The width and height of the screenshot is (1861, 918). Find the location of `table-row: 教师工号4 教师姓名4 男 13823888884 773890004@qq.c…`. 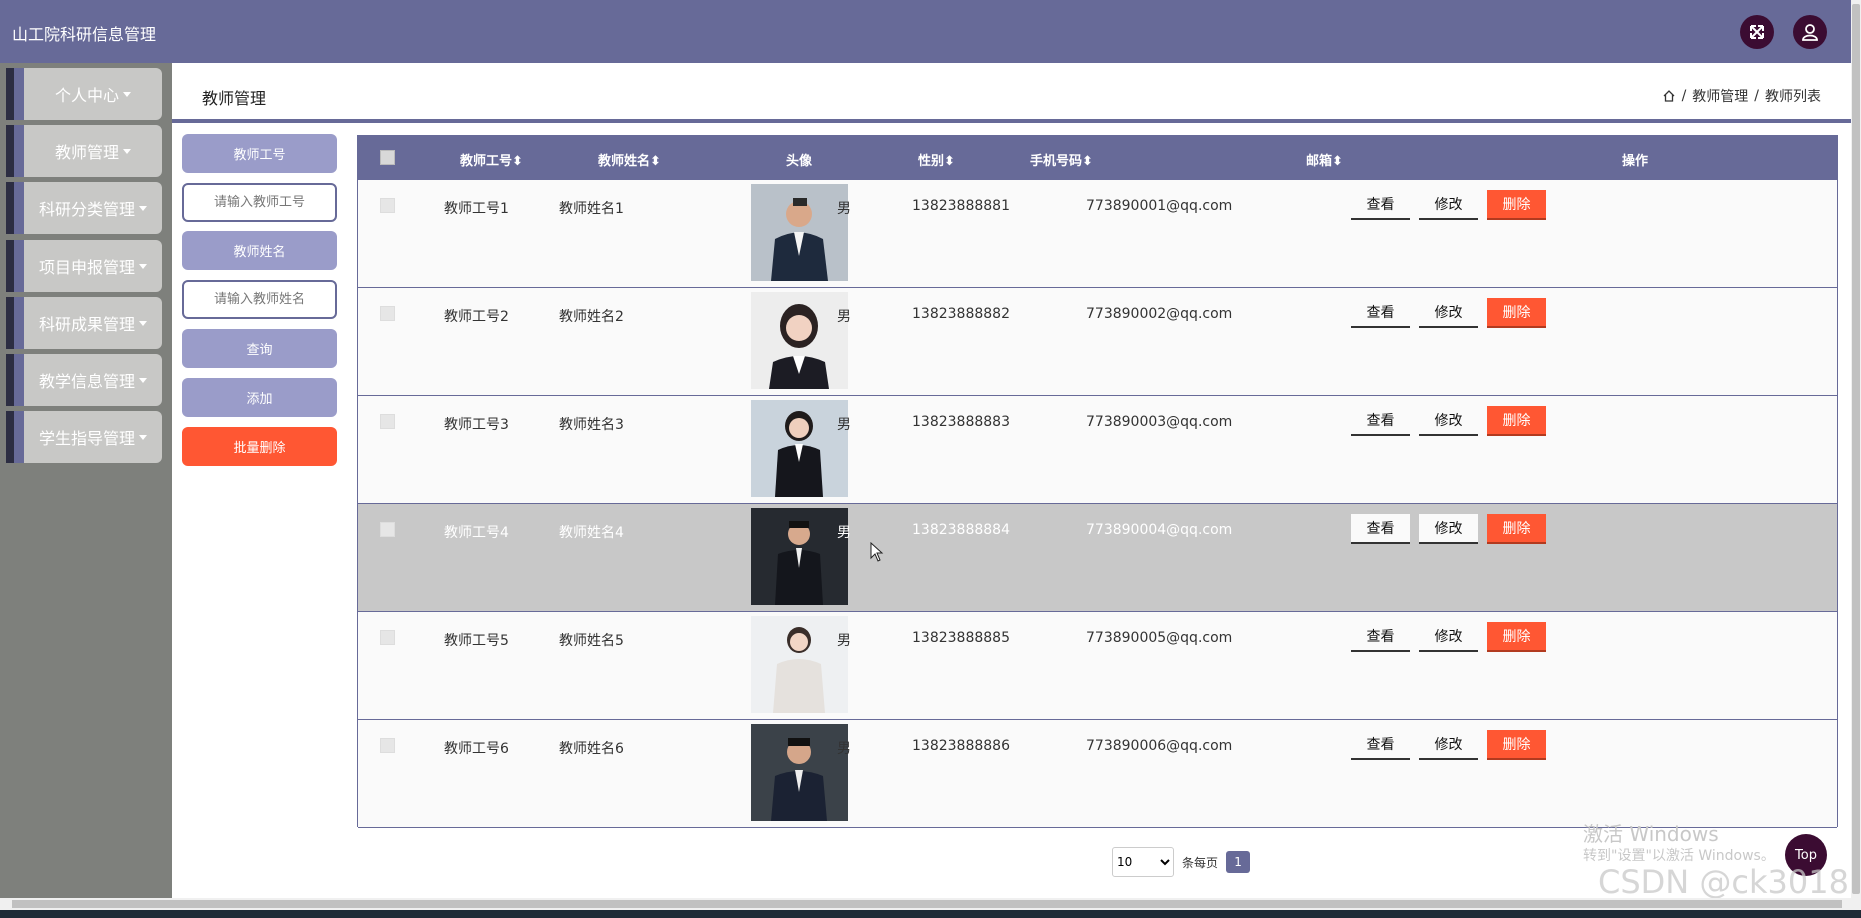

table-row: 教师工号4 教师姓名4 男 13823888884 773890004@qq.c… is located at coordinates (1097, 558).